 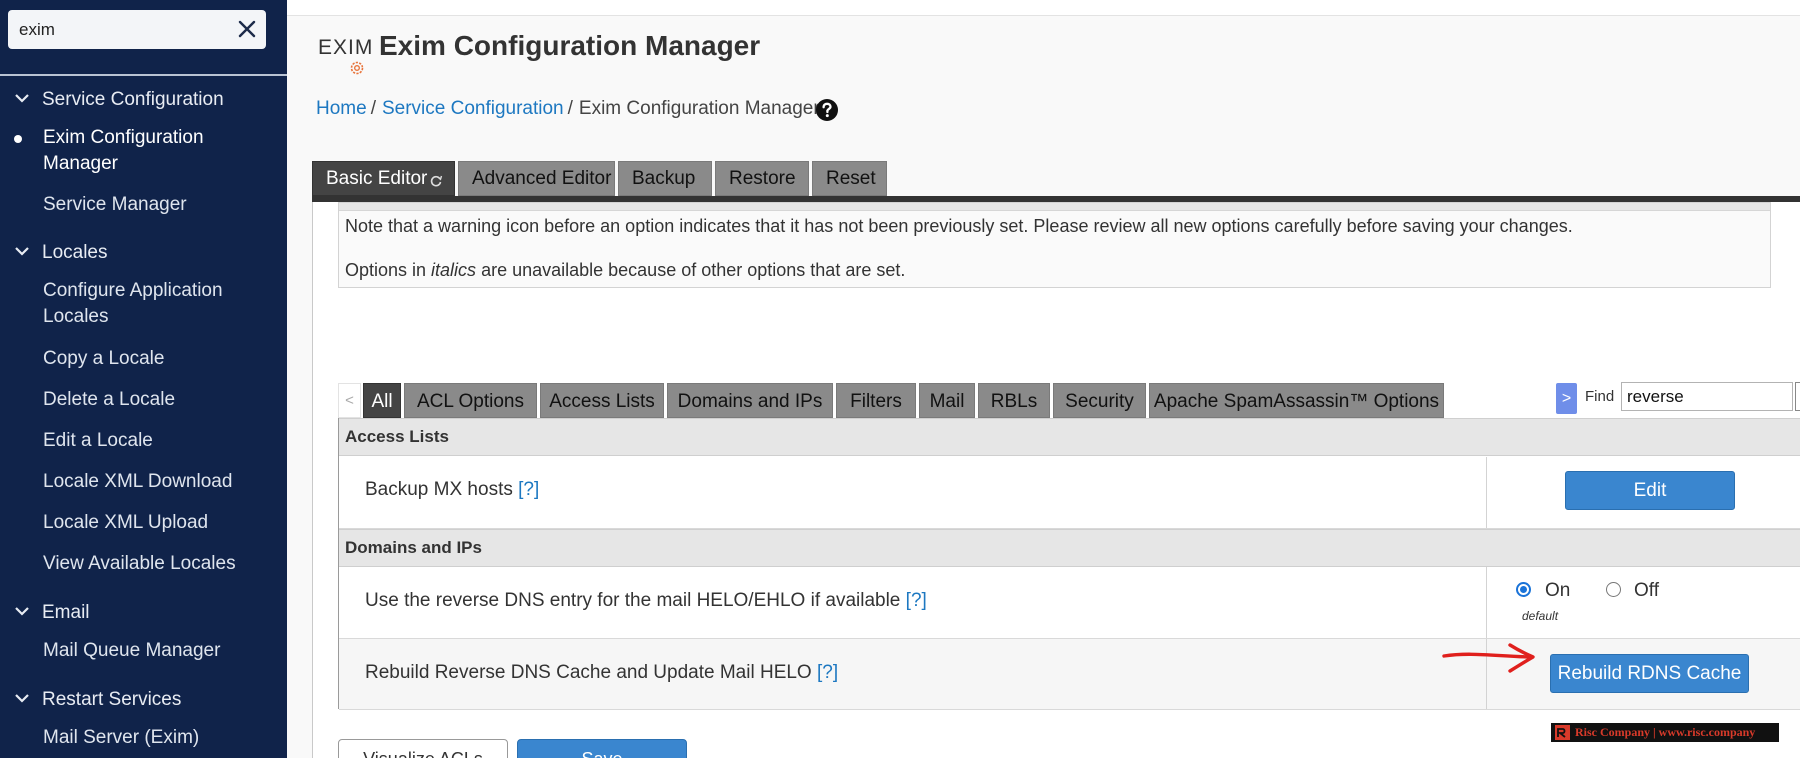 What do you see at coordinates (133, 99) in the screenshot?
I see `sidebar-category-label: Service Configuration` at bounding box center [133, 99].